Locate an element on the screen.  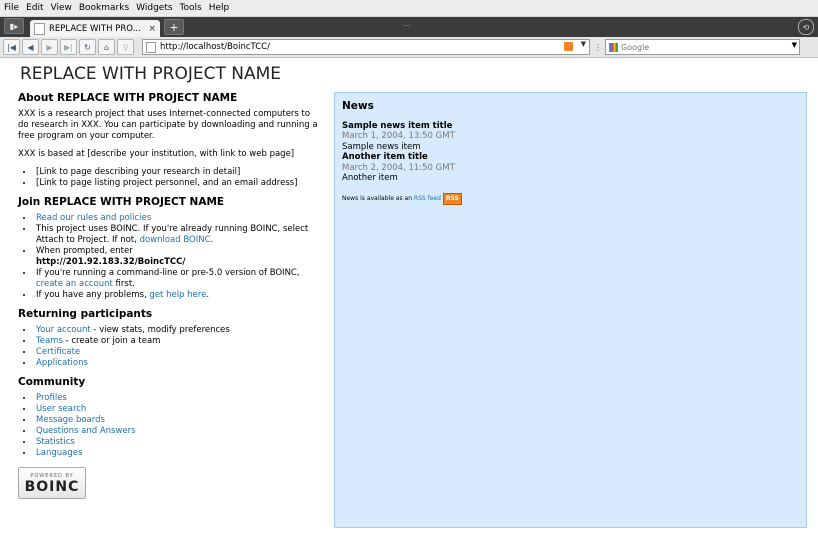
powered-by-boinc-logo: POWERED BY BOINC is located at coordinates (52, 483).